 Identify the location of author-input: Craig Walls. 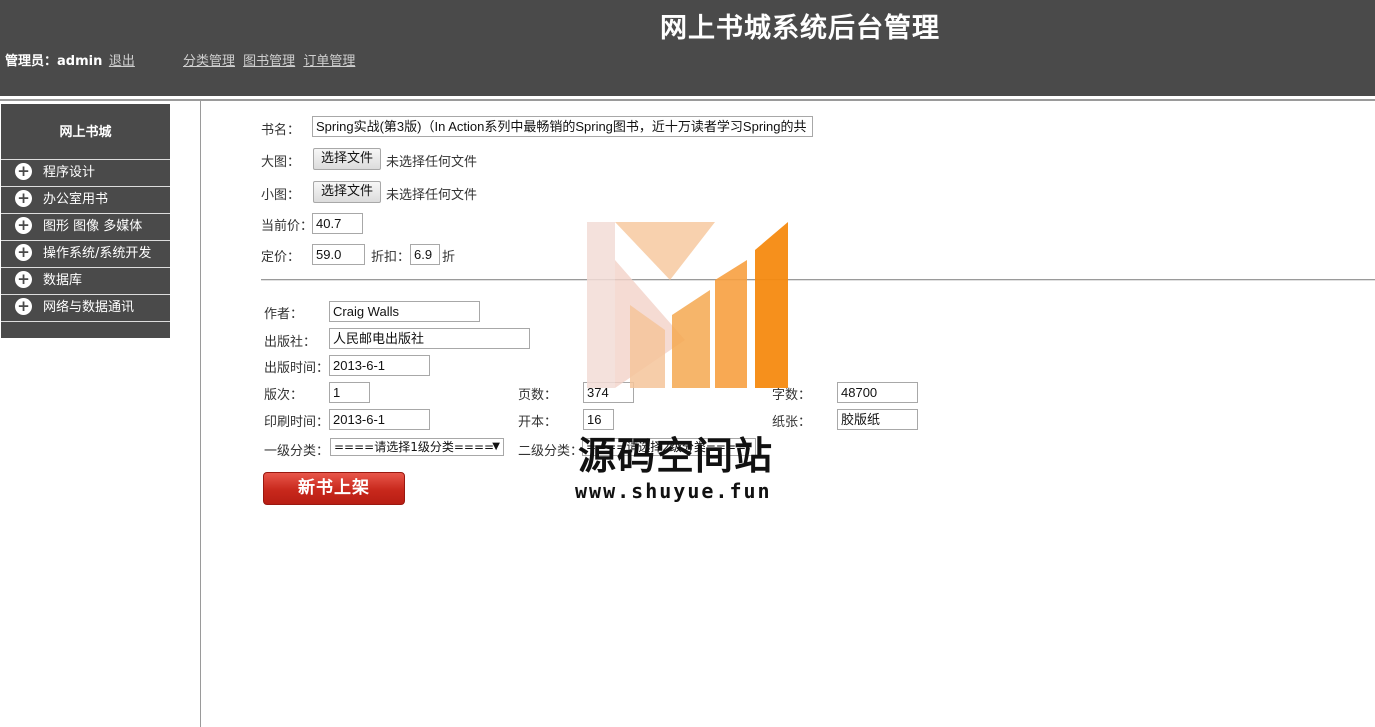
(404, 311).